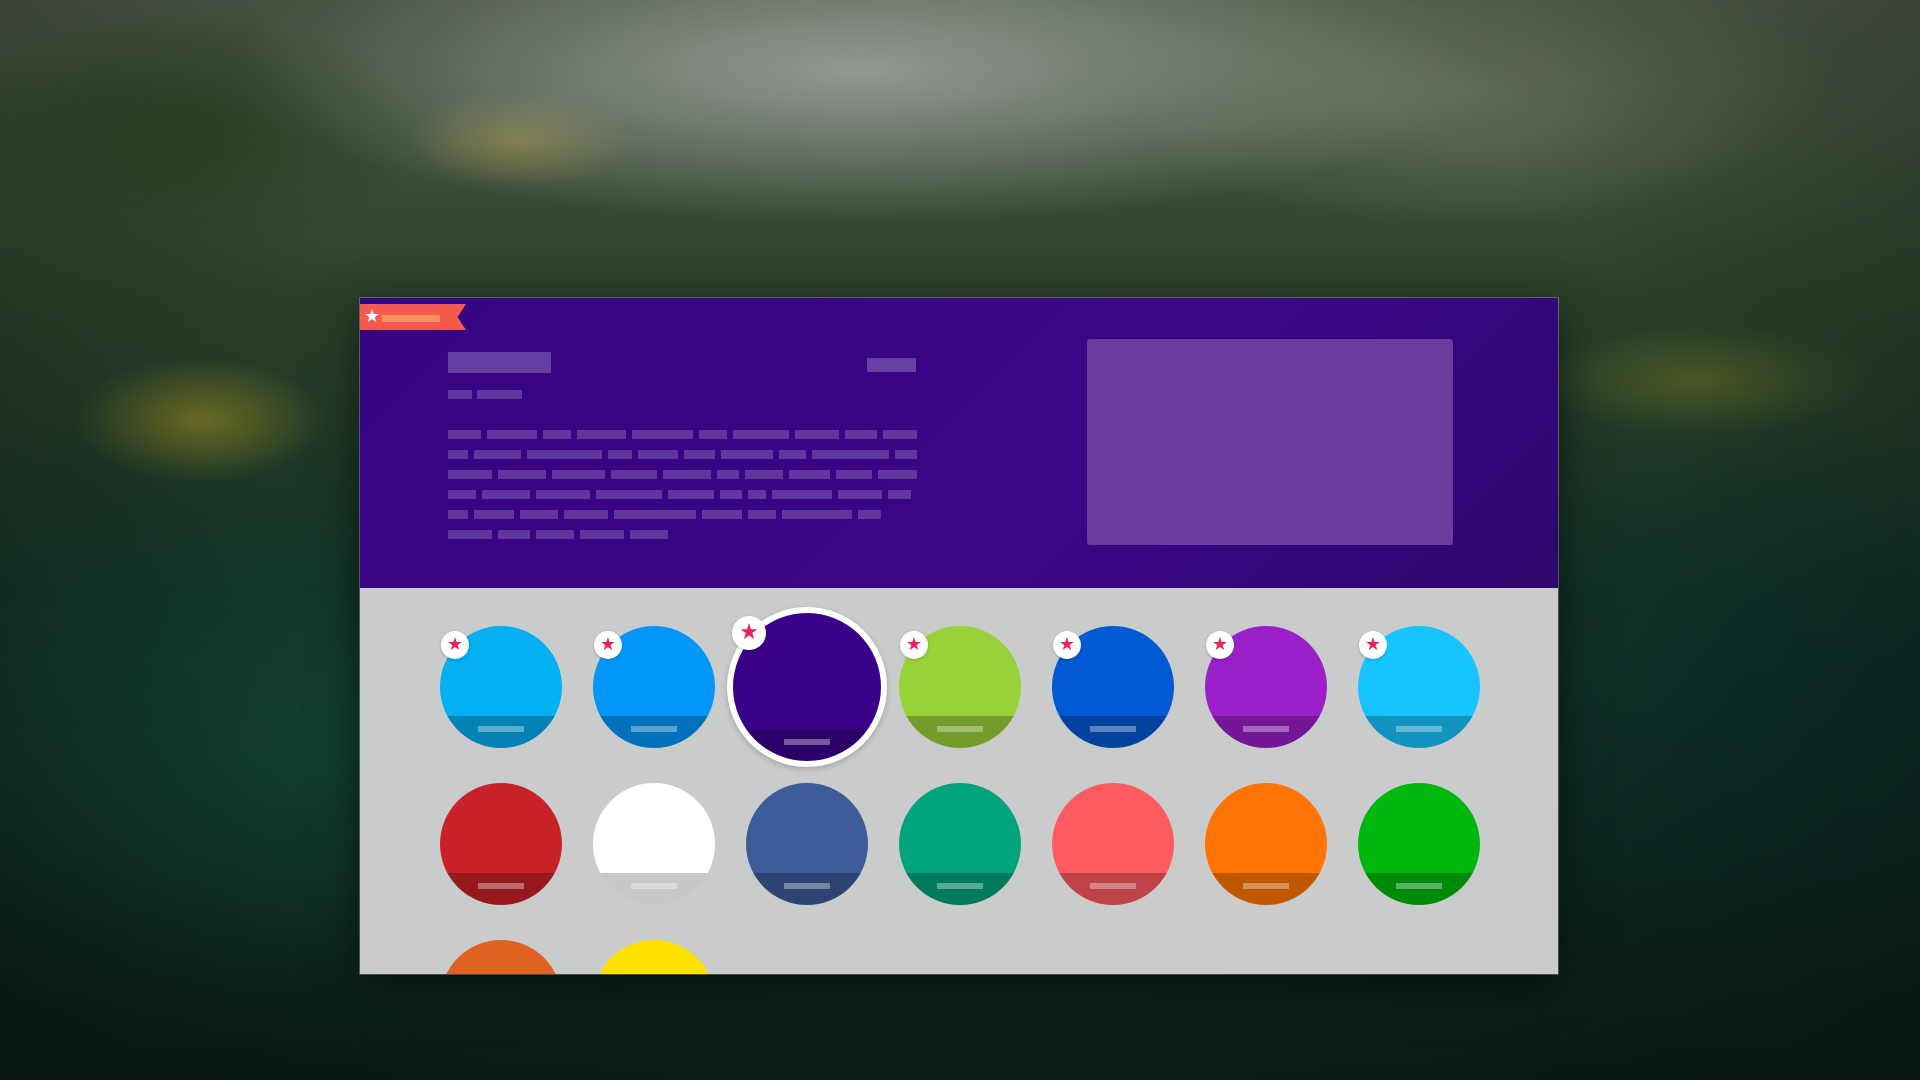 This screenshot has height=1080, width=1920. What do you see at coordinates (372, 316) in the screenshot?
I see `star-icon: ★` at bounding box center [372, 316].